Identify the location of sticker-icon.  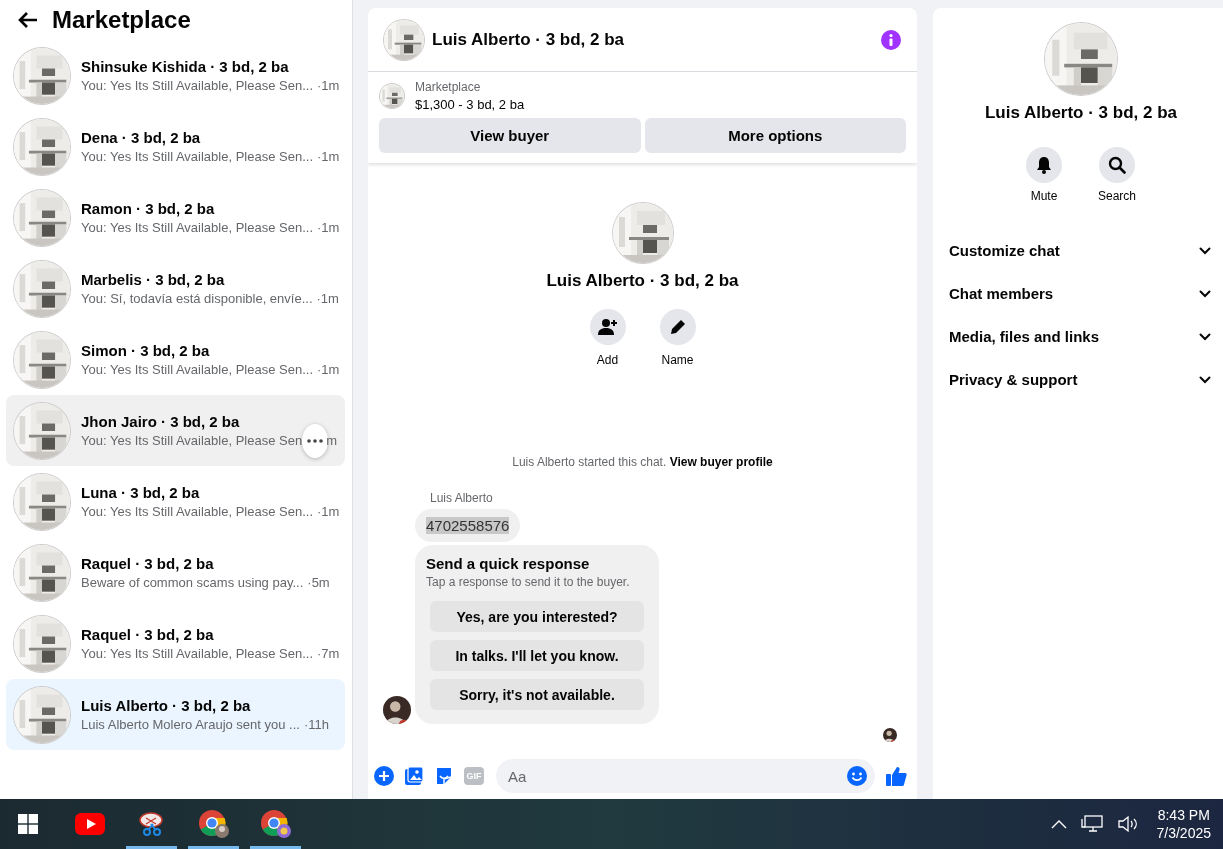
(444, 776).